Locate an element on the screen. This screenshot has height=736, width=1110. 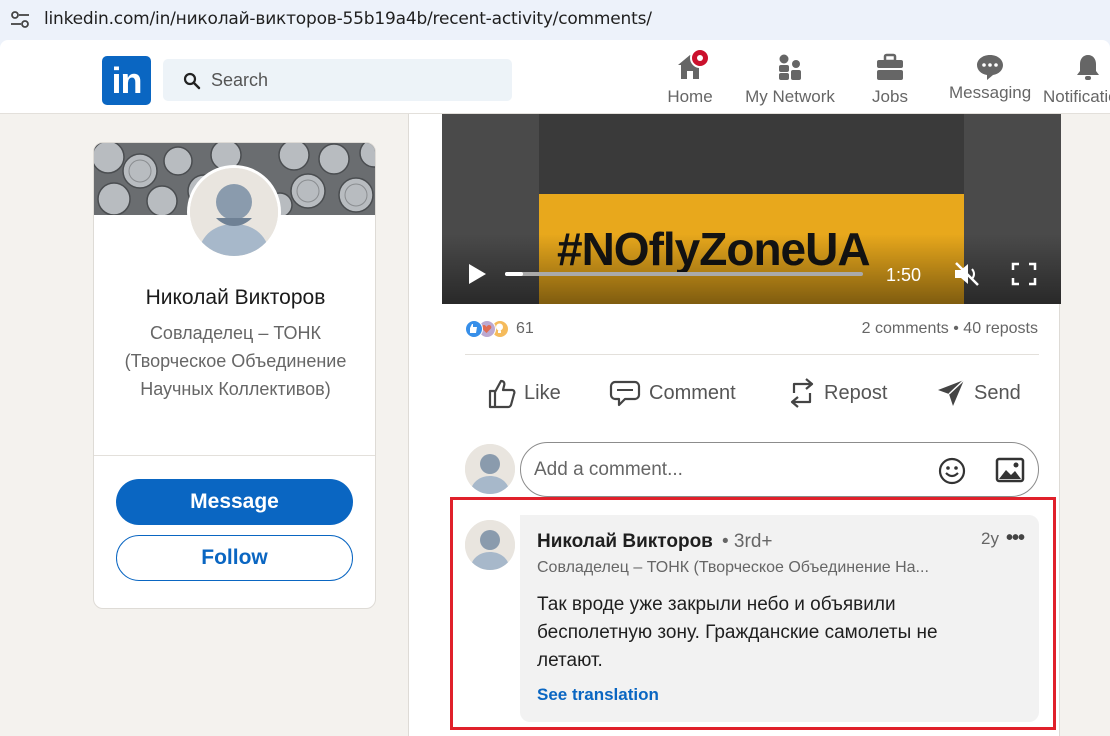
nav-home: Home is located at coordinates (690, 80).